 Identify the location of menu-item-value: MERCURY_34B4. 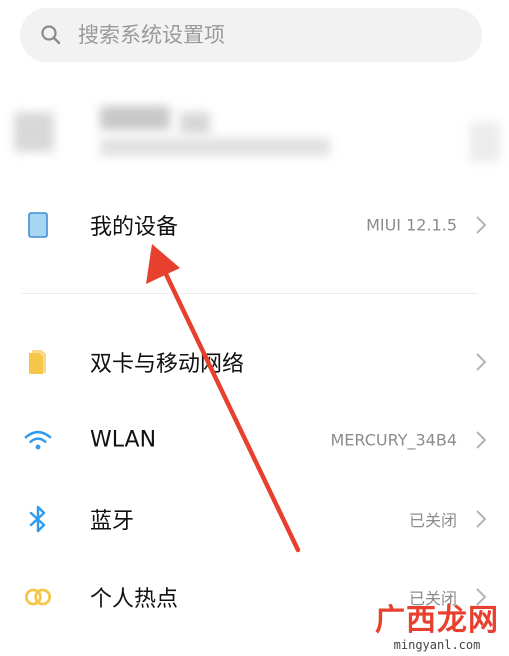
(394, 440).